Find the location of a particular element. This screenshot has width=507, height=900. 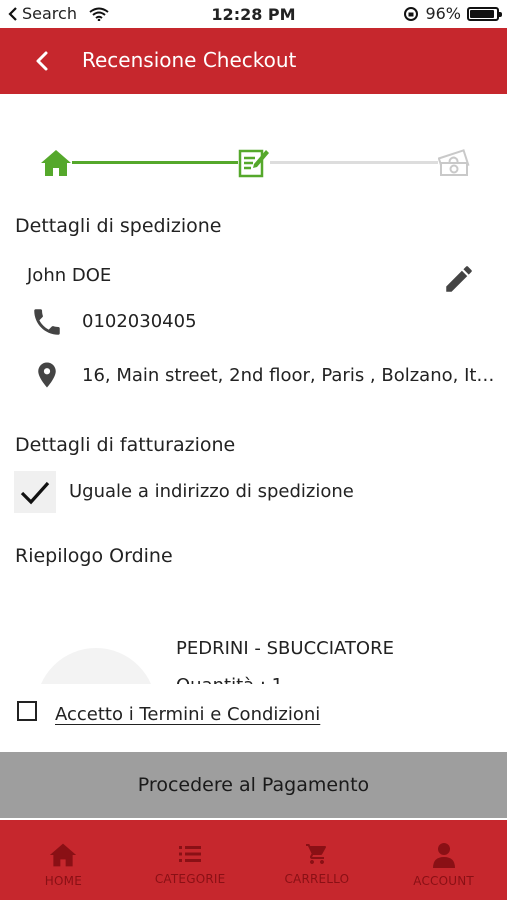

tab-home: HOME is located at coordinates (63, 860).